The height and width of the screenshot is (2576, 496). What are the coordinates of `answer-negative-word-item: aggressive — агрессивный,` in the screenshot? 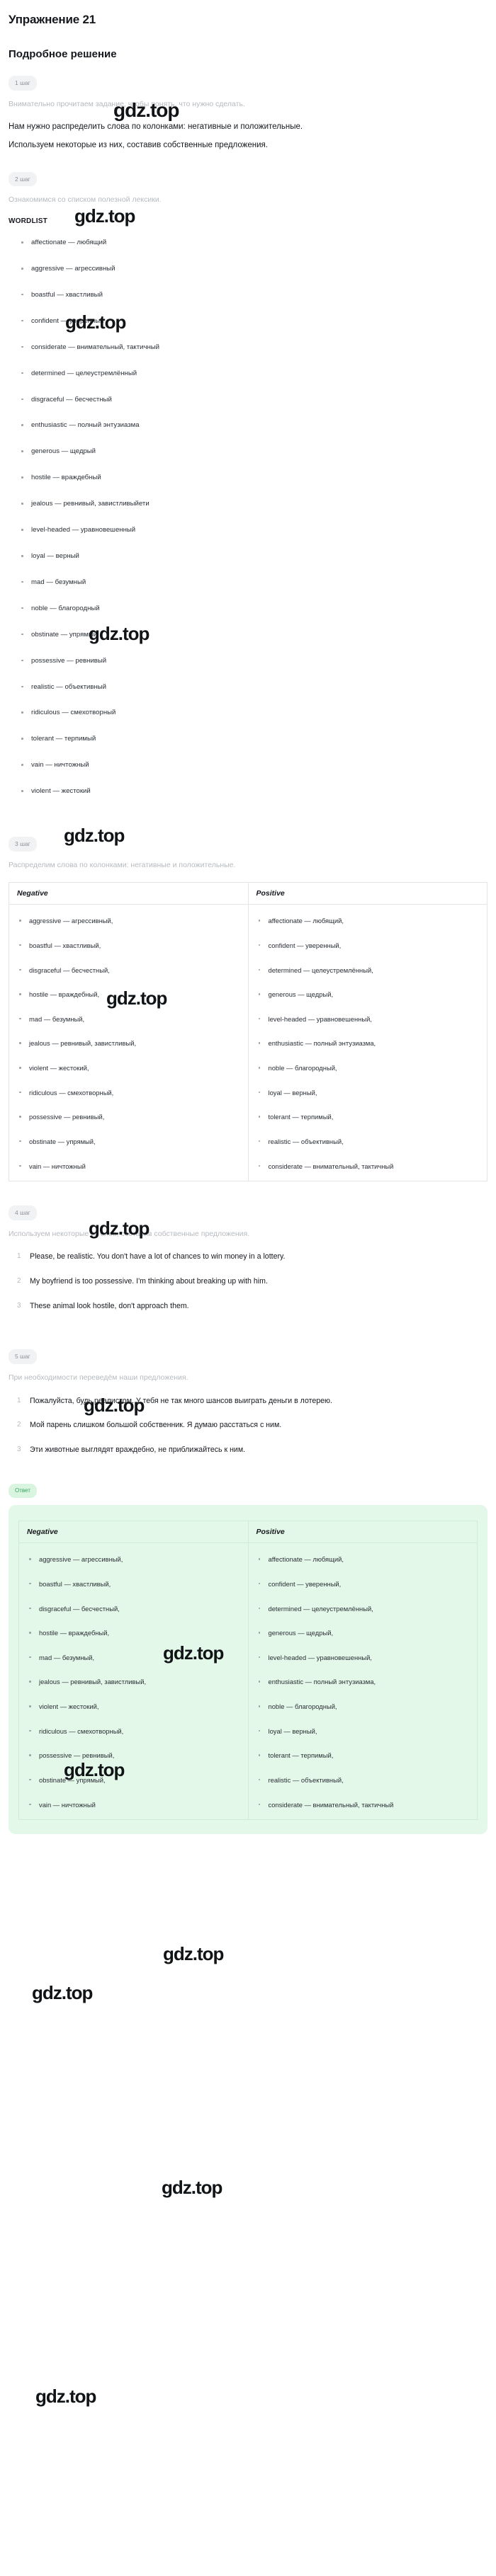 It's located at (135, 1559).